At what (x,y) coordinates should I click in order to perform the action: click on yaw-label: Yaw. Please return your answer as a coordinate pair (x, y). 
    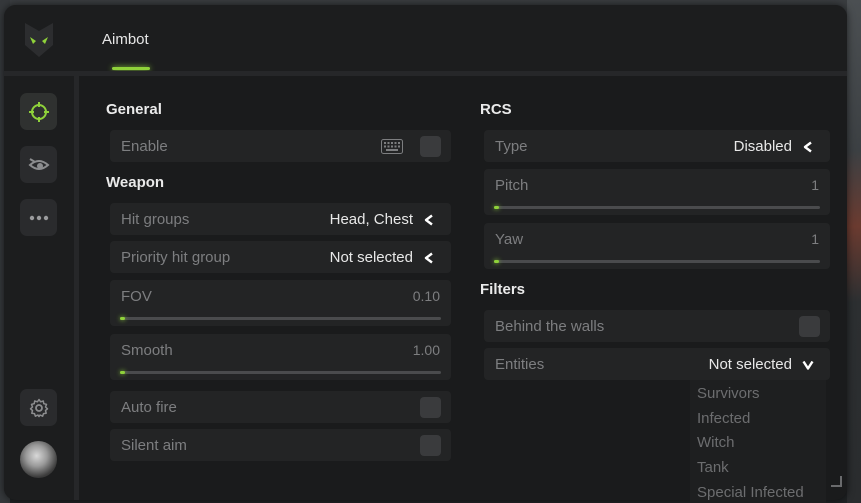
    Looking at the image, I should click on (509, 239).